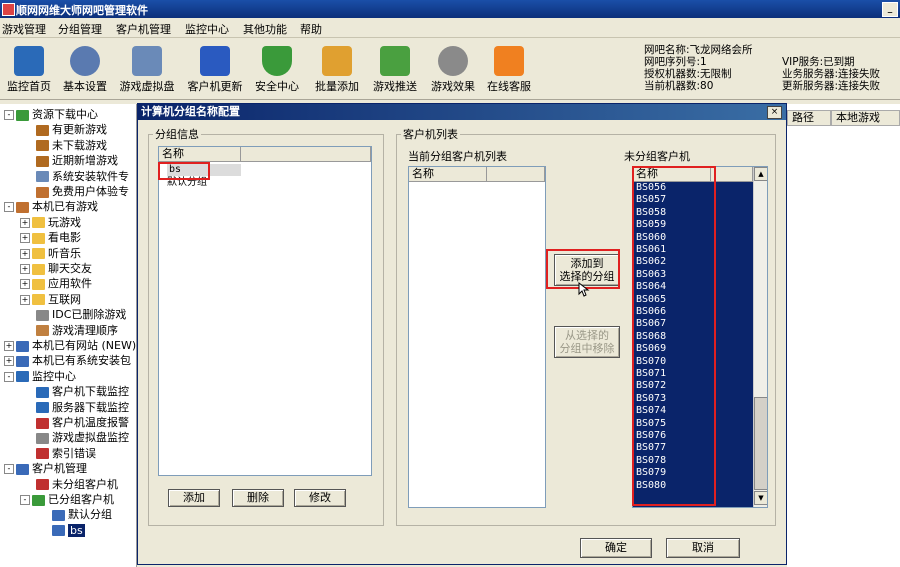  What do you see at coordinates (320, 498) in the screenshot?
I see `modify-group-button: 修改` at bounding box center [320, 498].